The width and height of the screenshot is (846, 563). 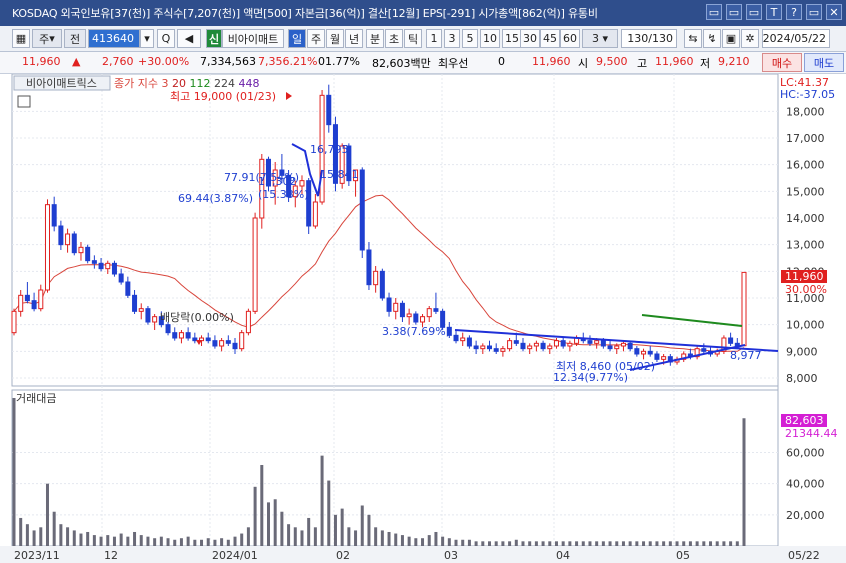 I want to click on chart-link-icon: ⇆, so click(x=693, y=38).